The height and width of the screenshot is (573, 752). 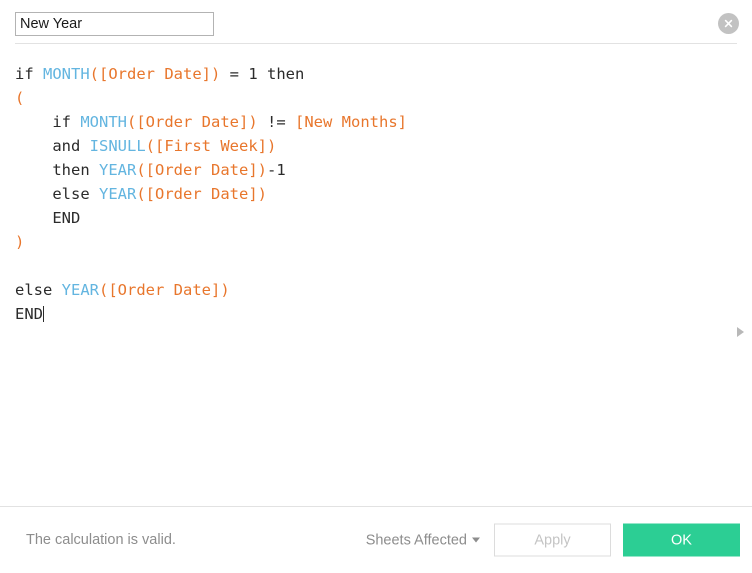 What do you see at coordinates (211, 146) in the screenshot?
I see `formula-token: [First Week]` at bounding box center [211, 146].